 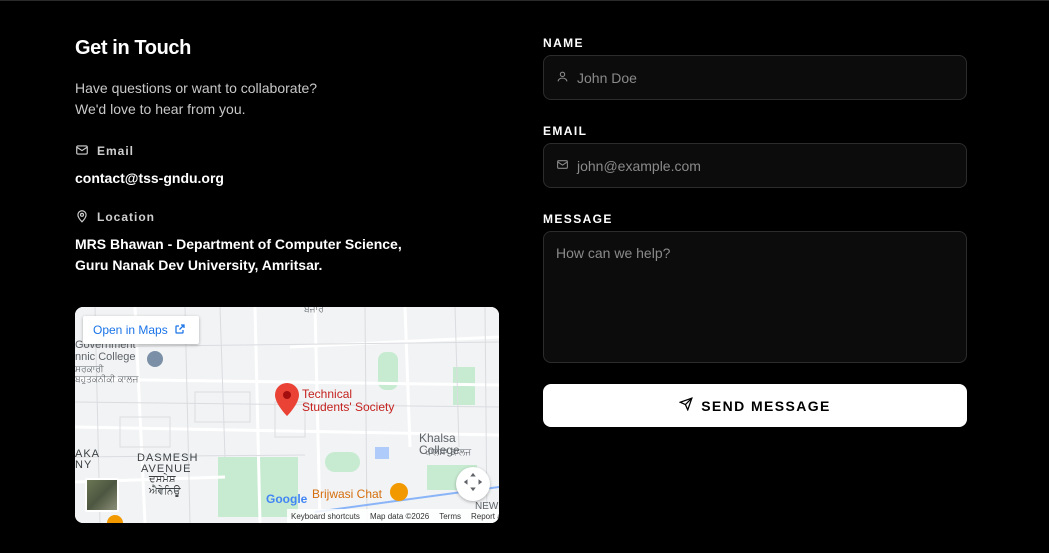 What do you see at coordinates (766, 405) in the screenshot?
I see `send-message-label: SEND MESSAGE` at bounding box center [766, 405].